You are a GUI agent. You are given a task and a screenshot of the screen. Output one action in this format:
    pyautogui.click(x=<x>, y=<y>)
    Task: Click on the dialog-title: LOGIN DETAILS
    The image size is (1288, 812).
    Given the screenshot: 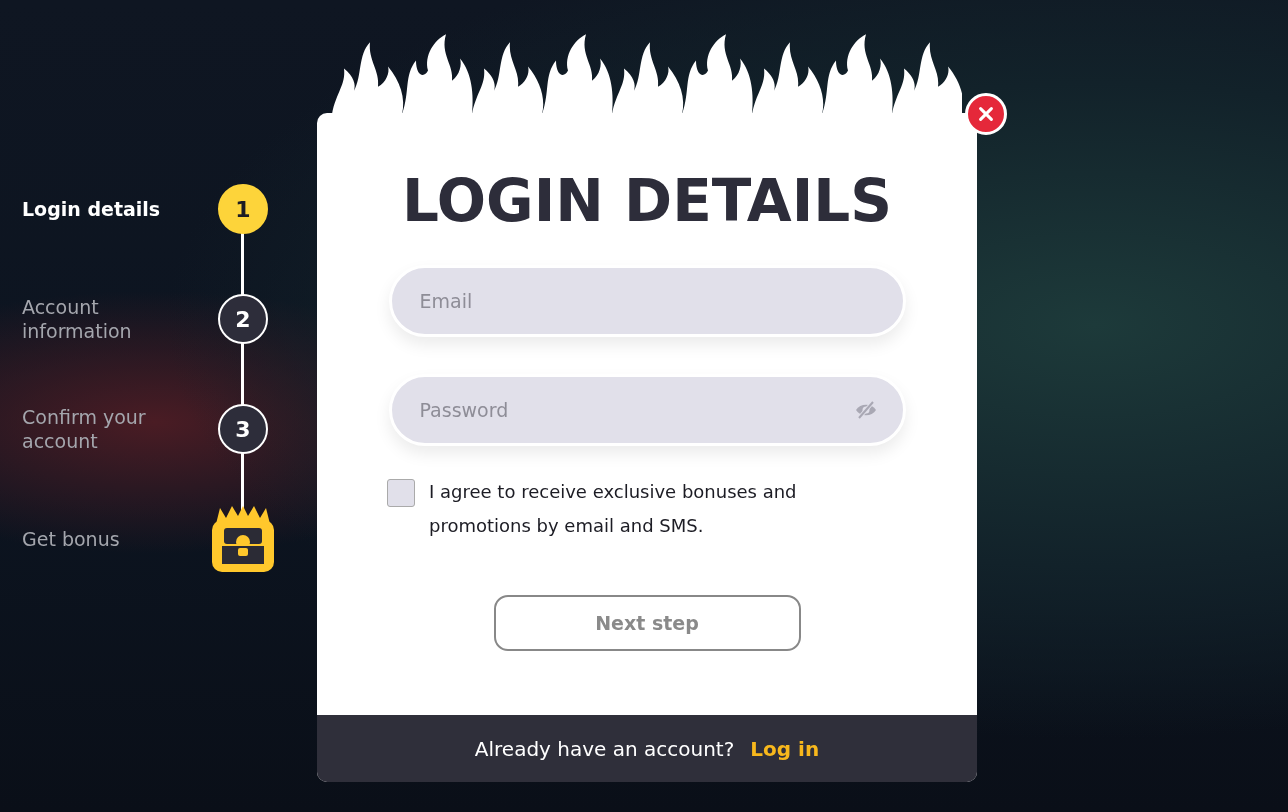 What is the action you would take?
    pyautogui.click(x=647, y=201)
    